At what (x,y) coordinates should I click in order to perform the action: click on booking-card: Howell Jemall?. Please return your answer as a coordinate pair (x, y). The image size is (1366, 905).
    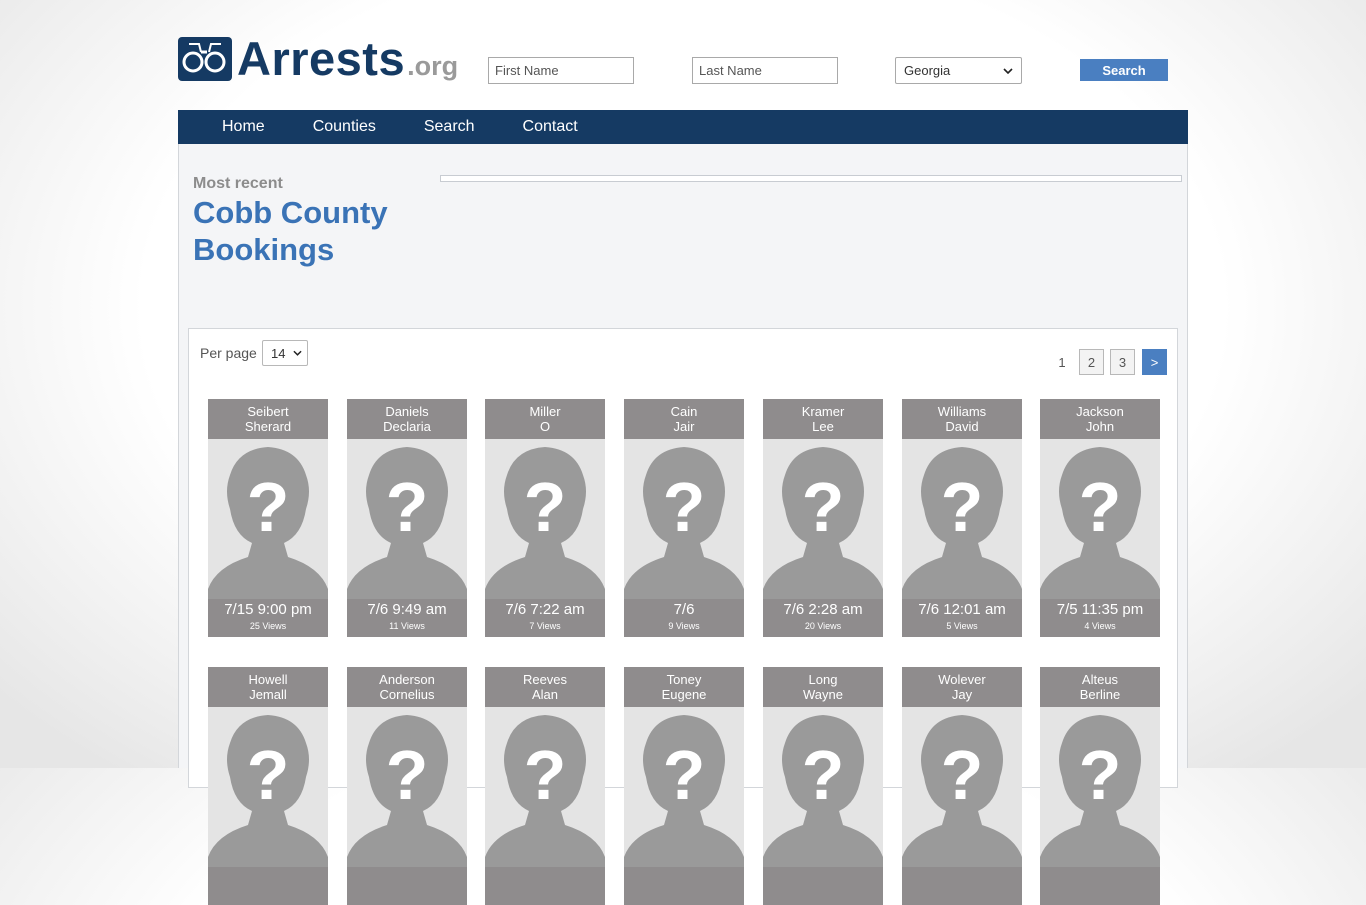
    Looking at the image, I should click on (268, 786).